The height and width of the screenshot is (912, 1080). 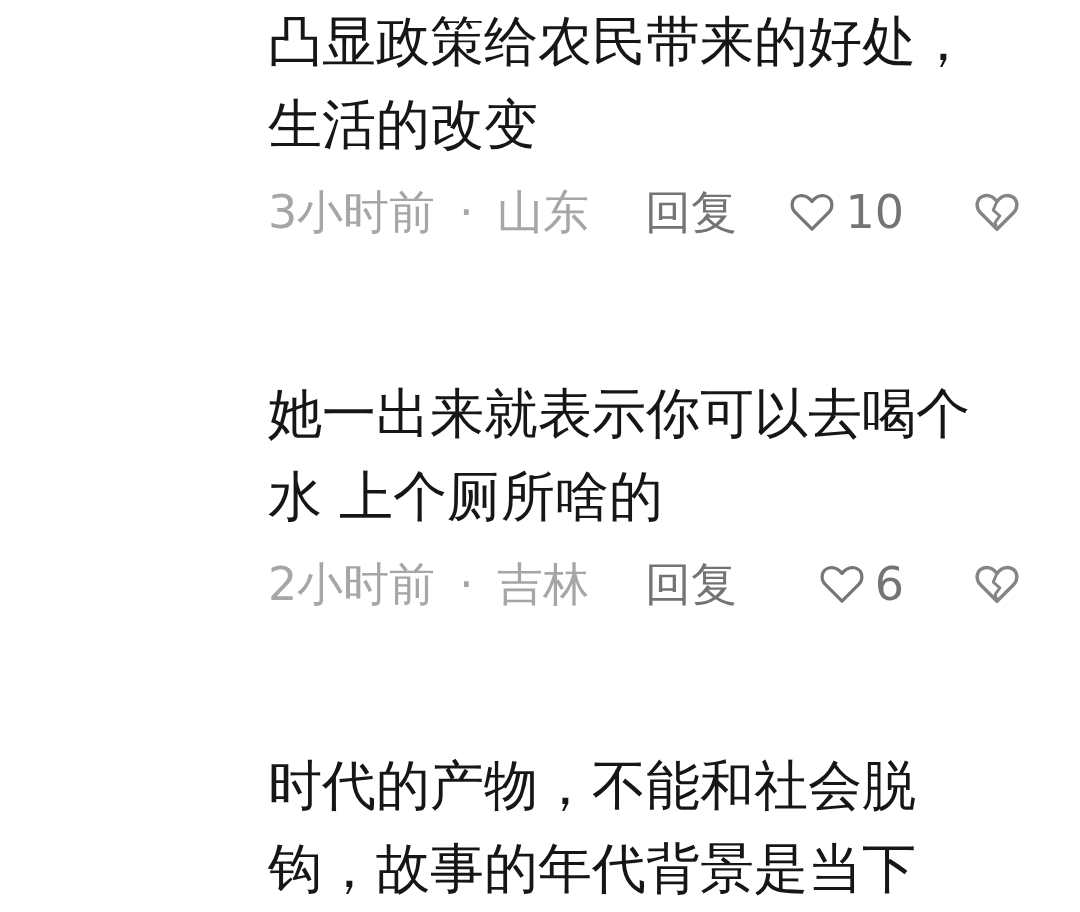 What do you see at coordinates (619, 83) in the screenshot?
I see `comment-text: 凸显政策给农民带来的好处，生活的改变` at bounding box center [619, 83].